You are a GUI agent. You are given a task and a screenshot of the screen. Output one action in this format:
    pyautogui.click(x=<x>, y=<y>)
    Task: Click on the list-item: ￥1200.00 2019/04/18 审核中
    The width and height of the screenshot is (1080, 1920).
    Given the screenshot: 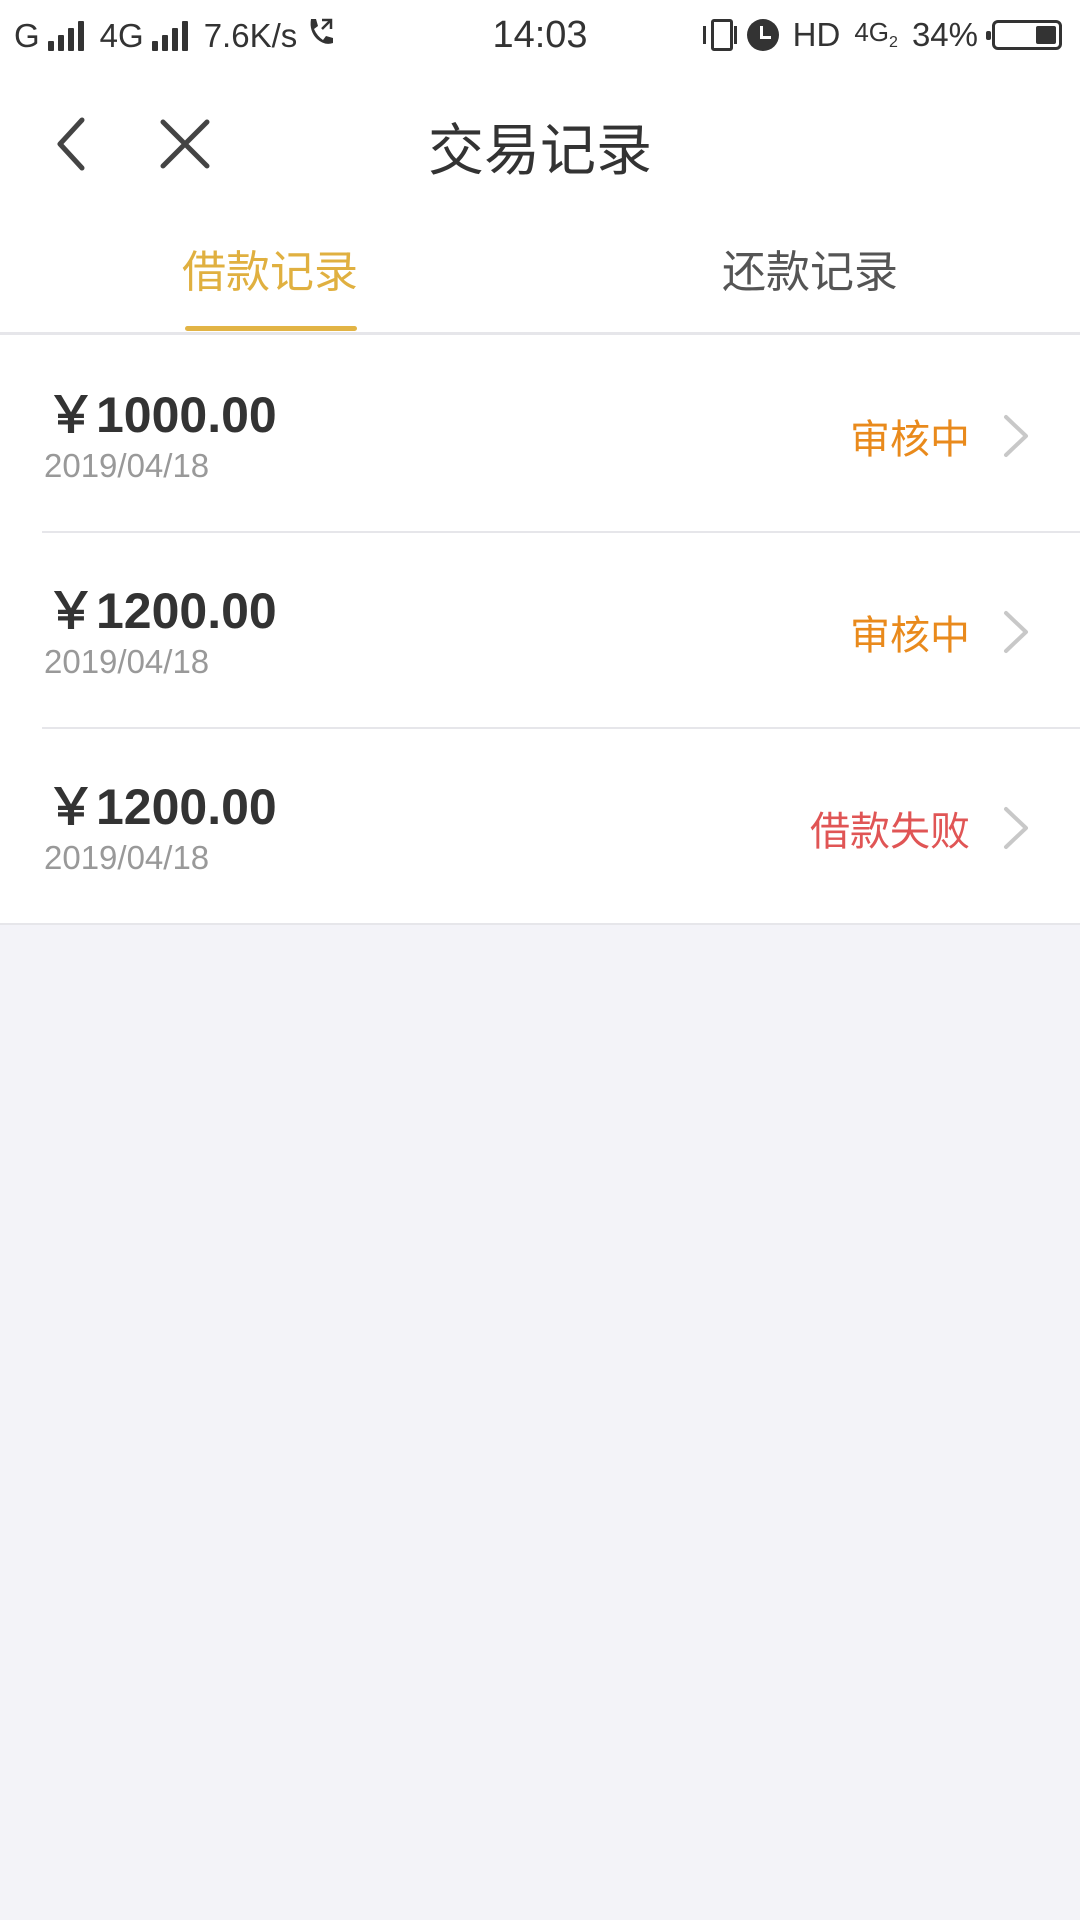 What is the action you would take?
    pyautogui.click(x=540, y=629)
    